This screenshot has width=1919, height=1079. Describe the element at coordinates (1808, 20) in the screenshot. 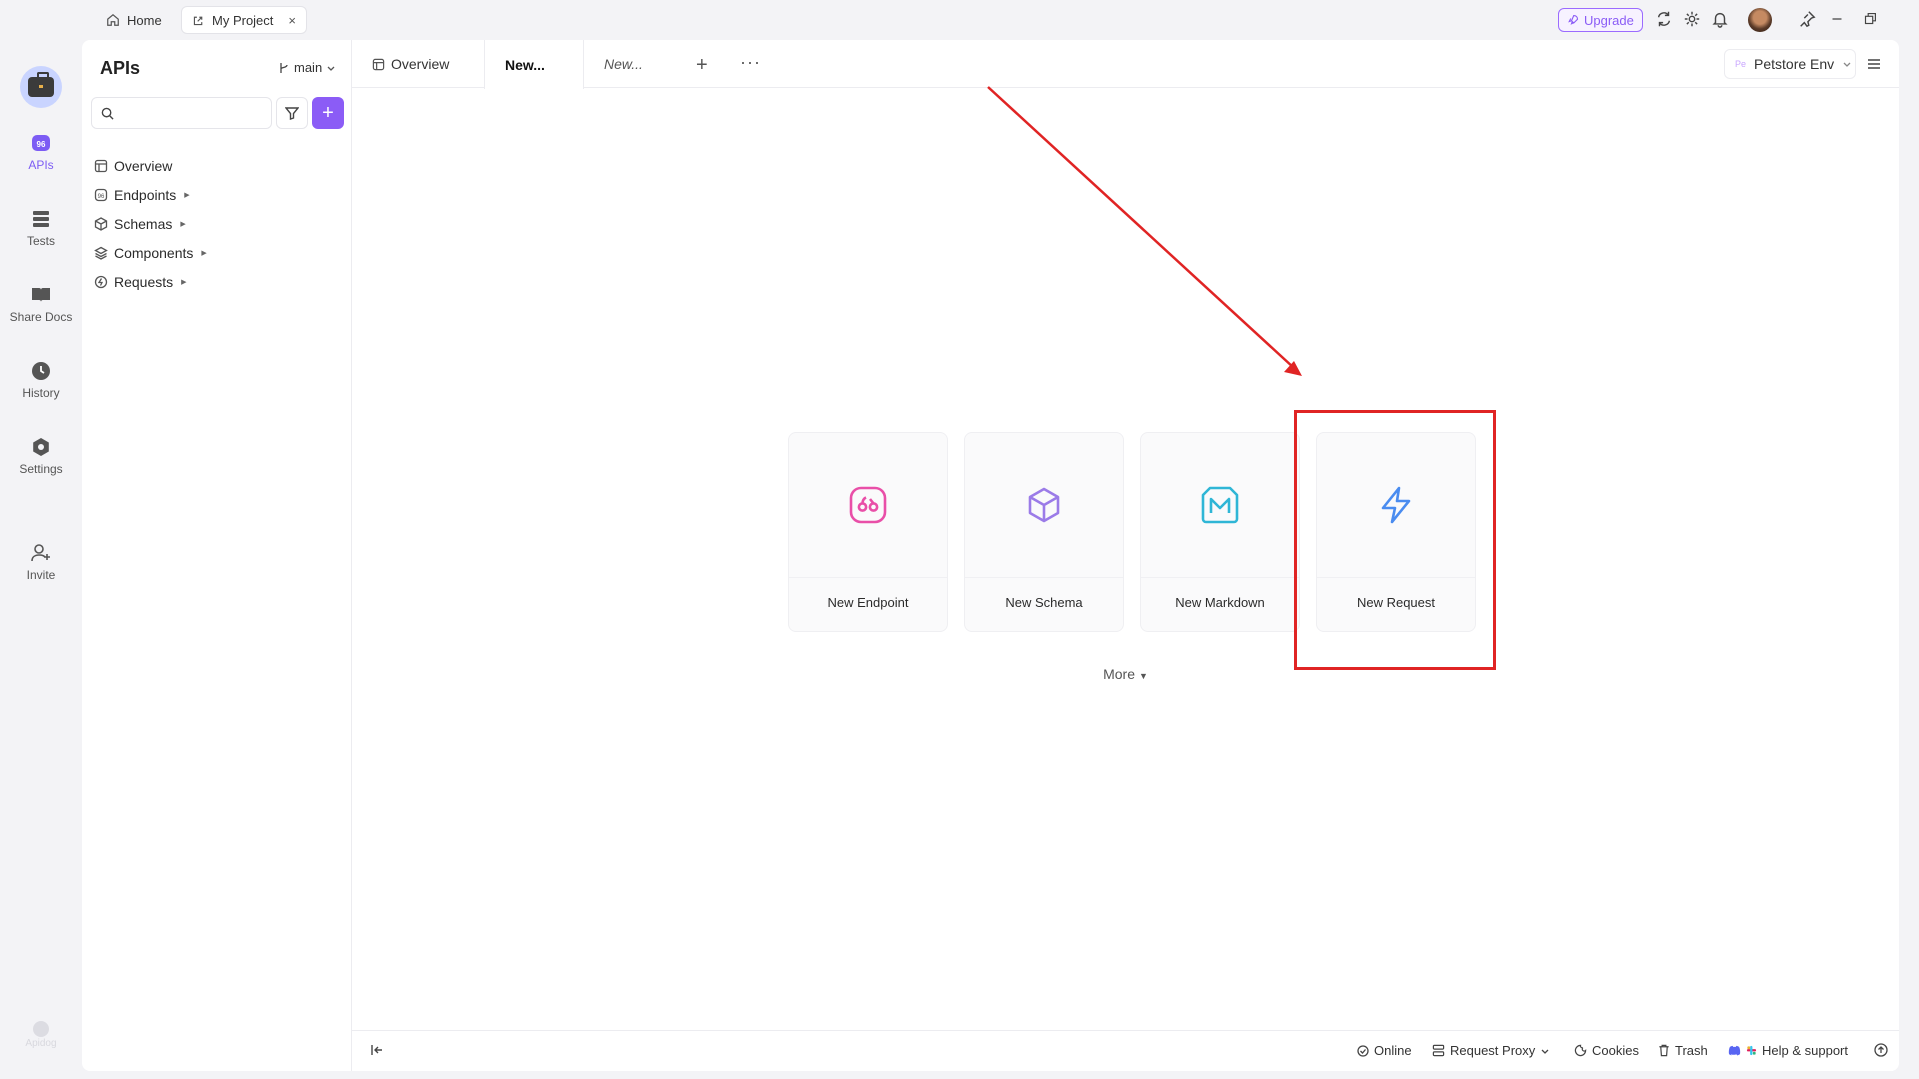

I see `pin-icon` at that location.